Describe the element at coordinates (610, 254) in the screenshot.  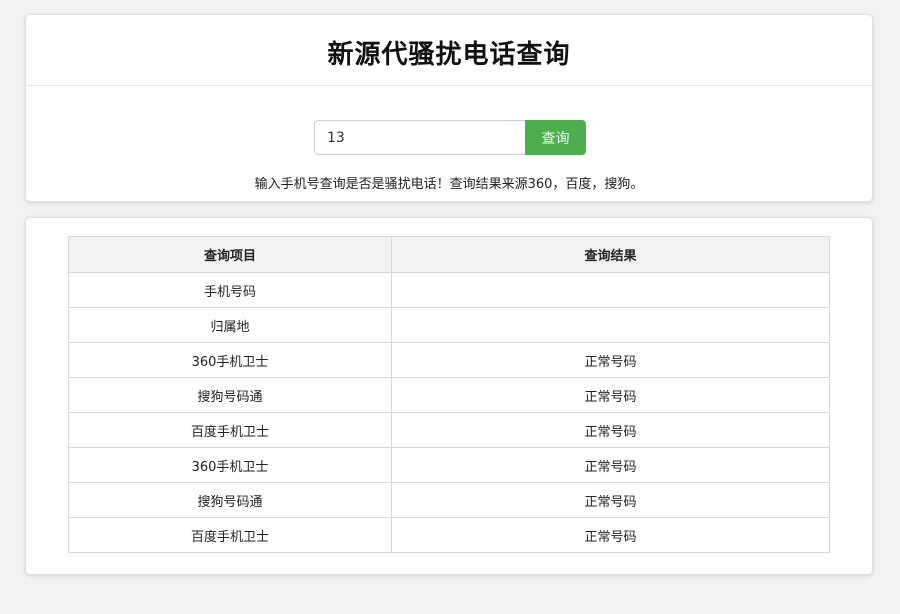
I see `column-header-result: 查询结果` at that location.